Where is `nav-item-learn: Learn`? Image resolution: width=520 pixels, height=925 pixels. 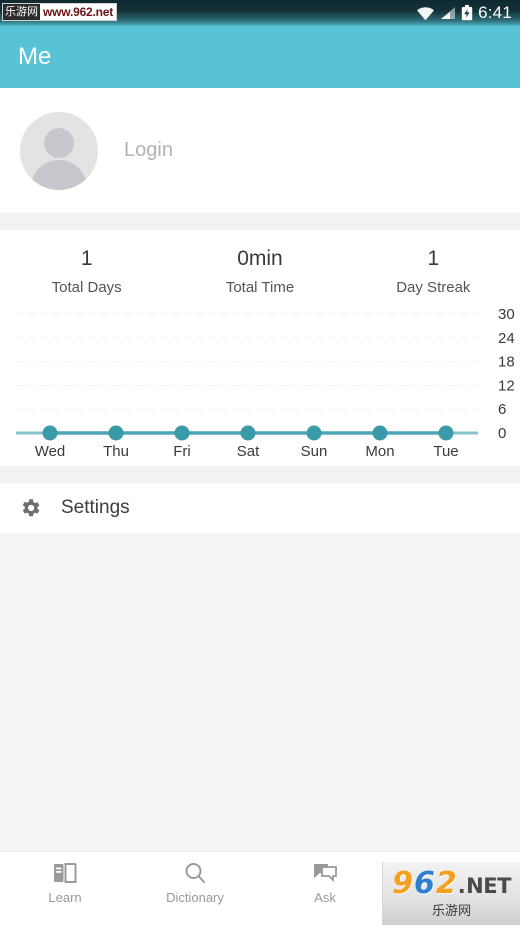
nav-item-learn: Learn is located at coordinates (65, 883).